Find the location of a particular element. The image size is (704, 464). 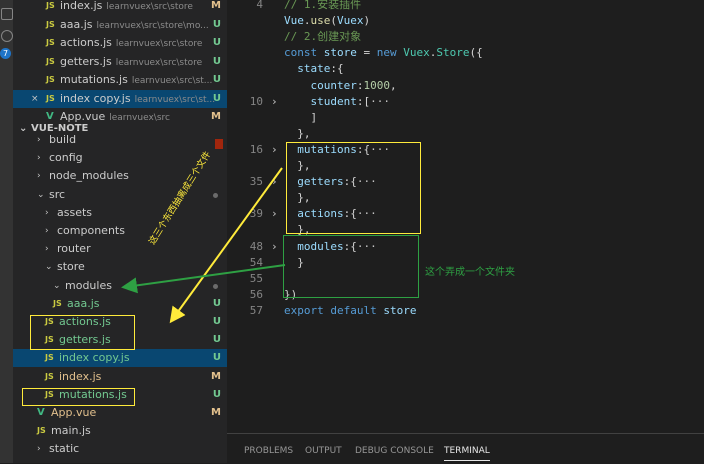

file-name: aaa.js is located at coordinates (83, 303).